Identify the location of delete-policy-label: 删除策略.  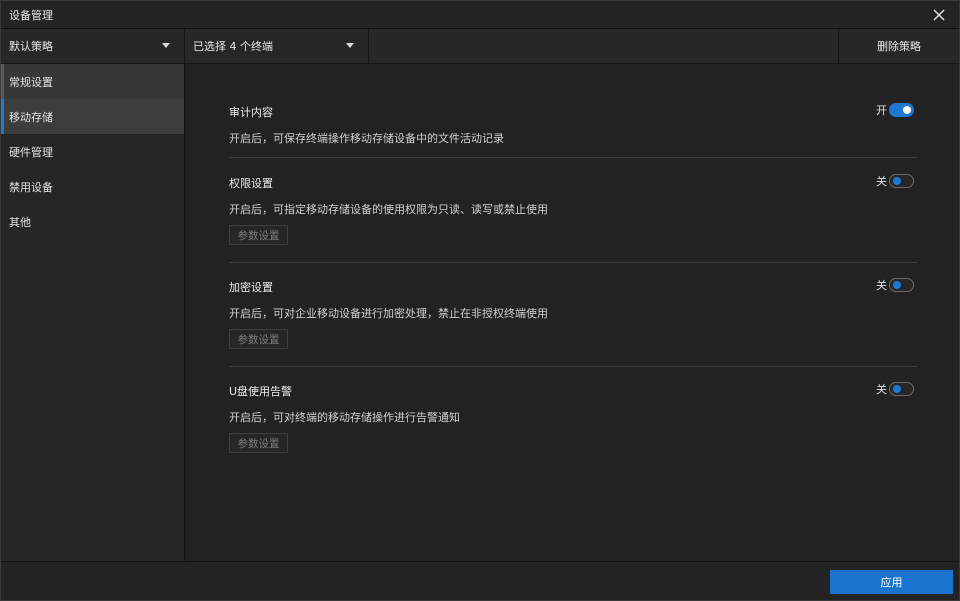
(899, 46).